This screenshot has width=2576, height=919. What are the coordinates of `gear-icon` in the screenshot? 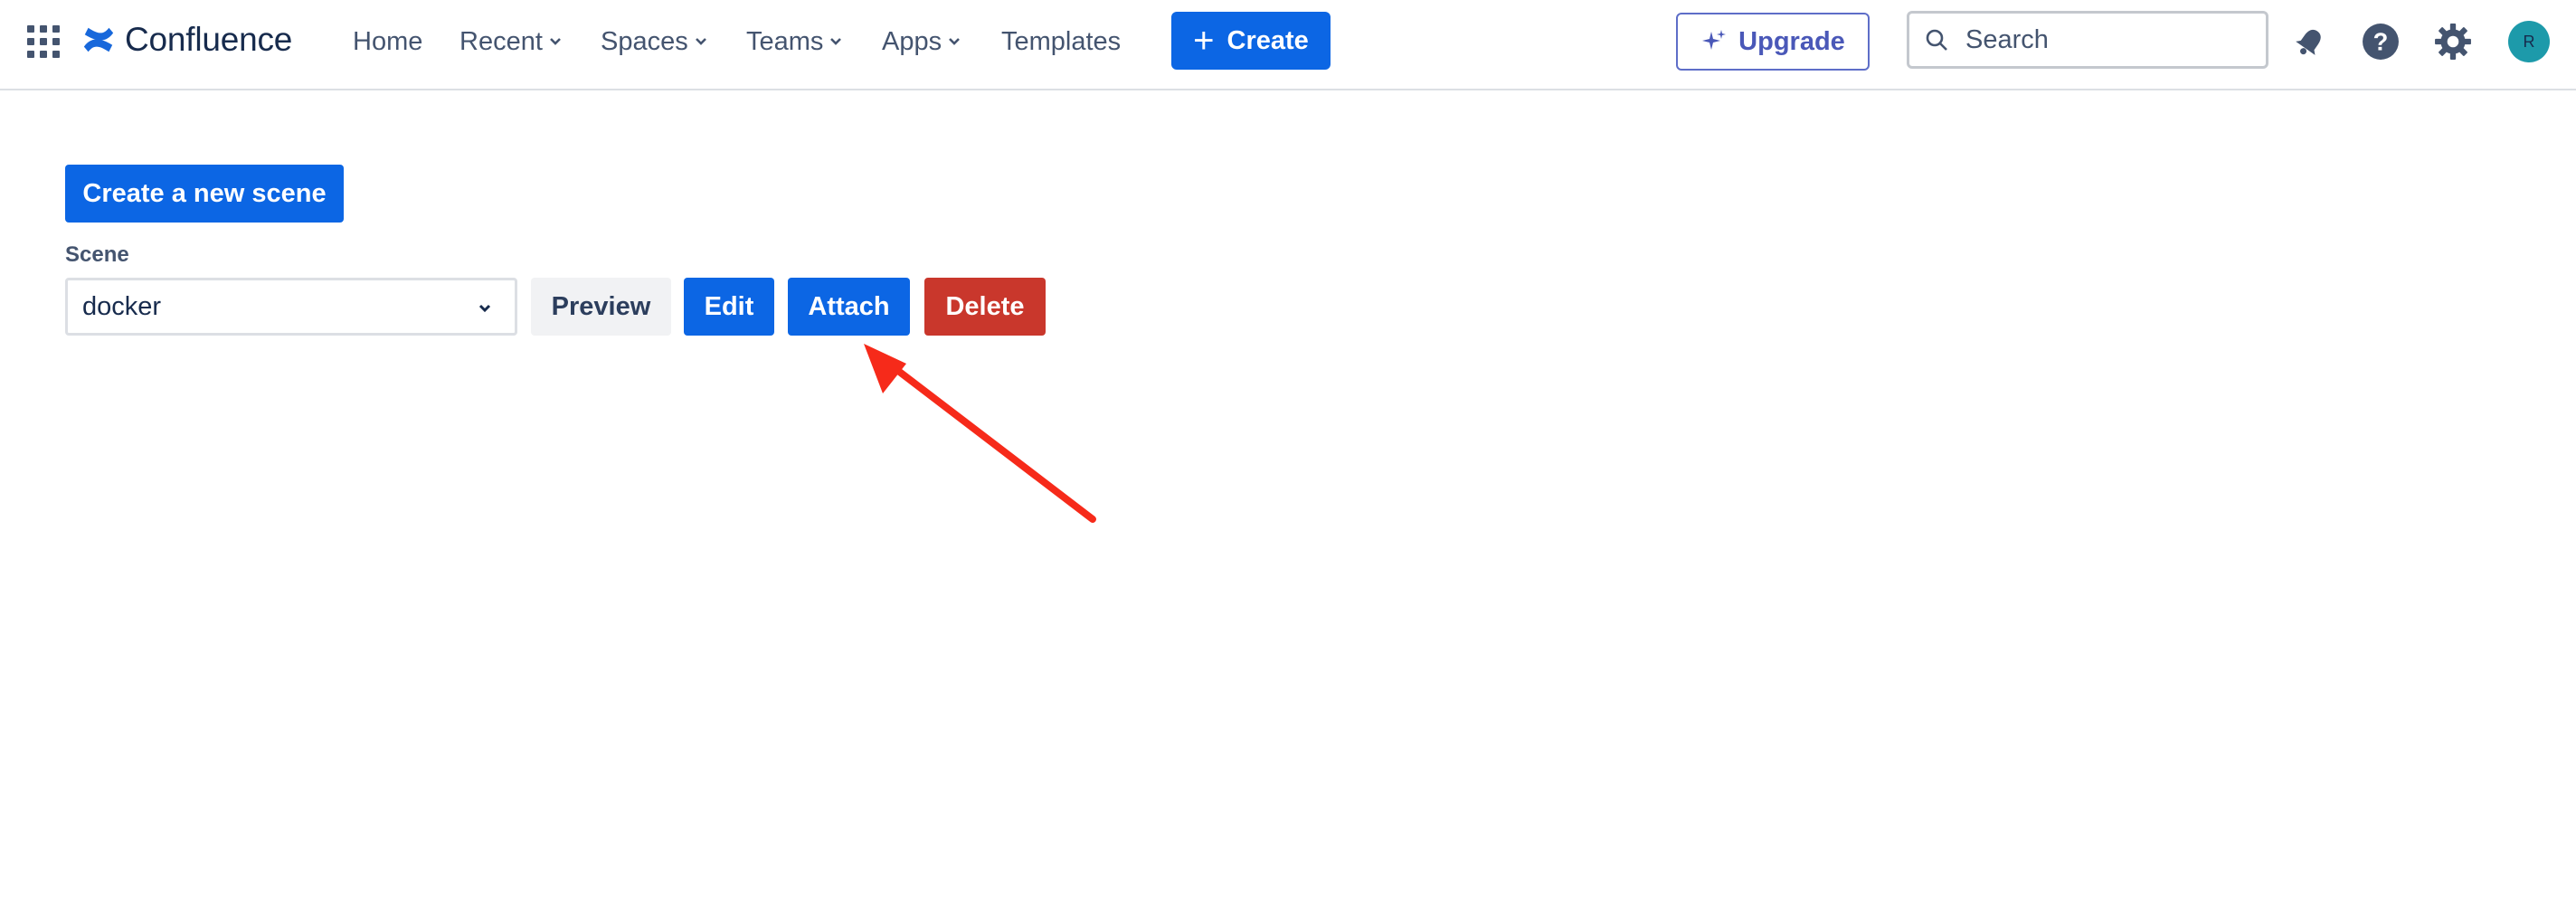 It's located at (2453, 42).